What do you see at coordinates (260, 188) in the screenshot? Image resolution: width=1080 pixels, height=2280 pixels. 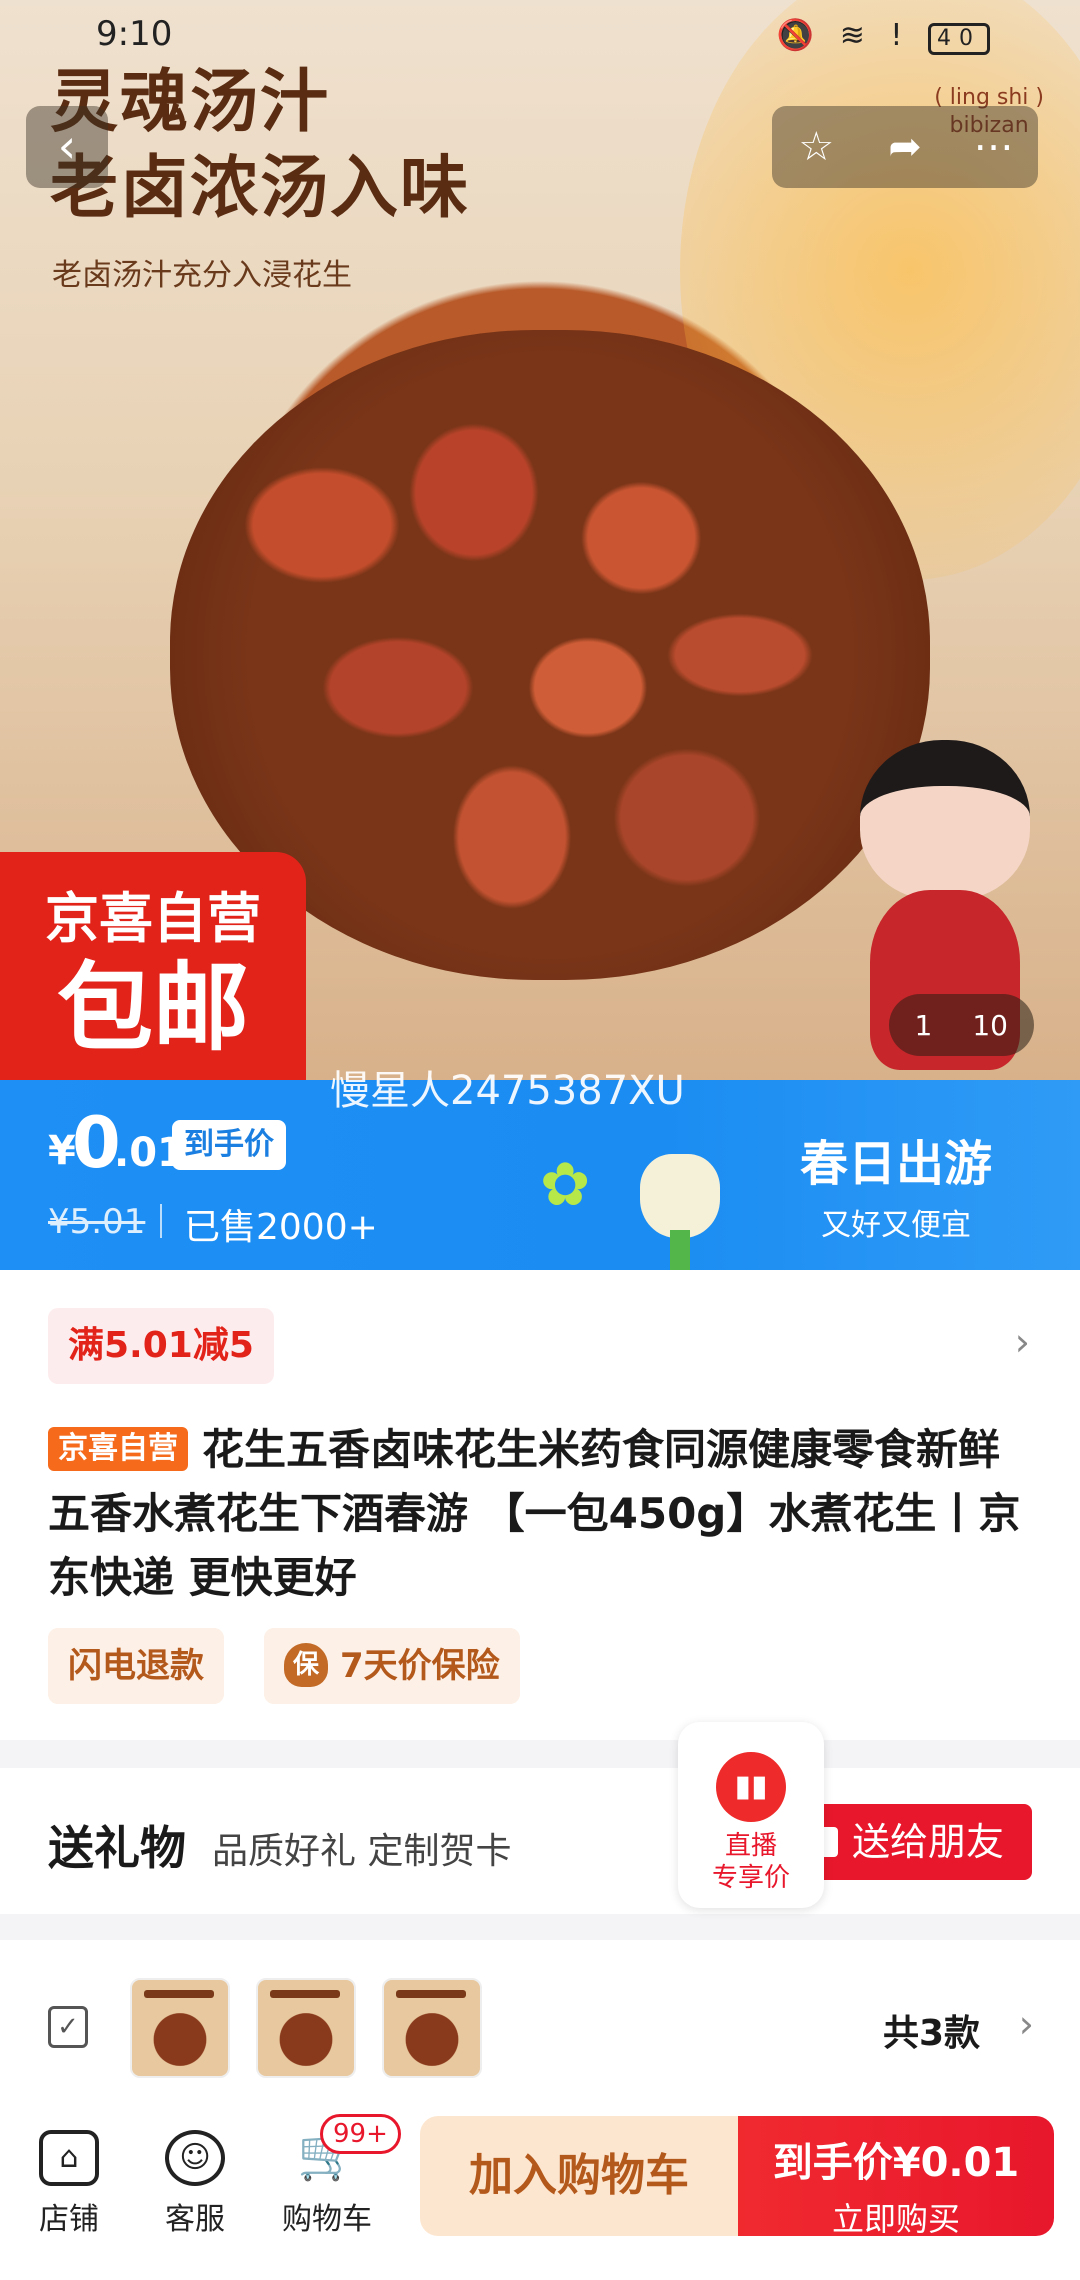 I see `hero-title-line2: 老卤浓汤入味` at bounding box center [260, 188].